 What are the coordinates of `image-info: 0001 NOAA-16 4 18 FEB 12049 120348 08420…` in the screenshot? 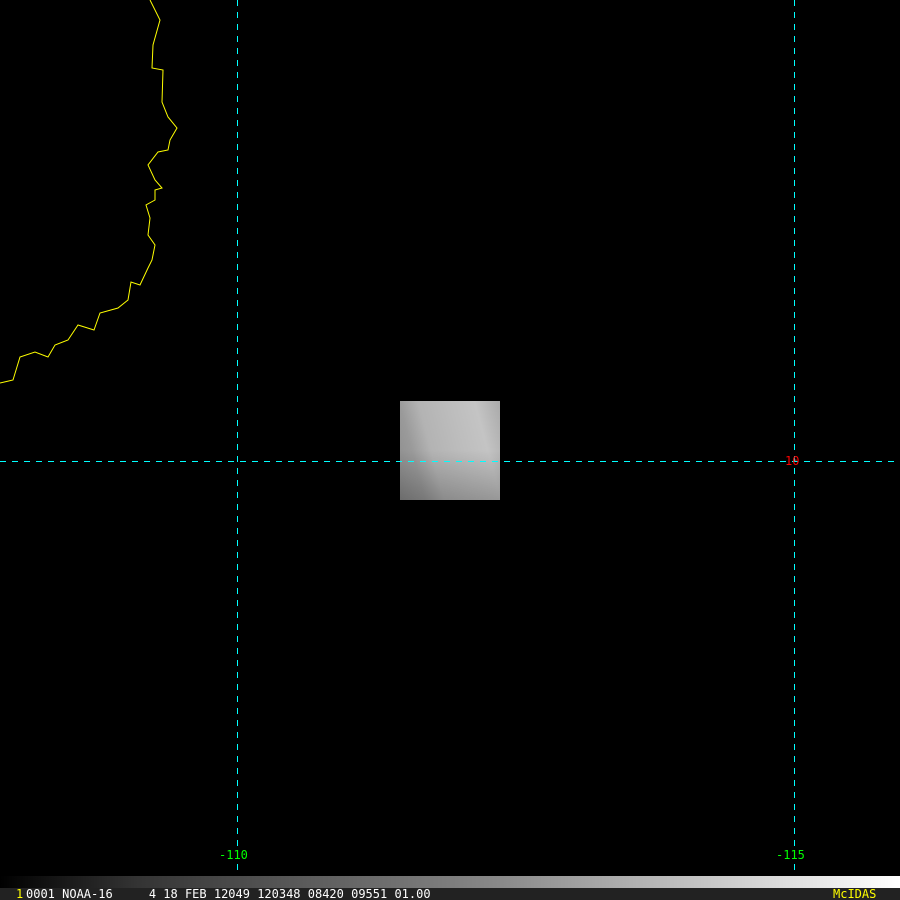 It's located at (228, 893).